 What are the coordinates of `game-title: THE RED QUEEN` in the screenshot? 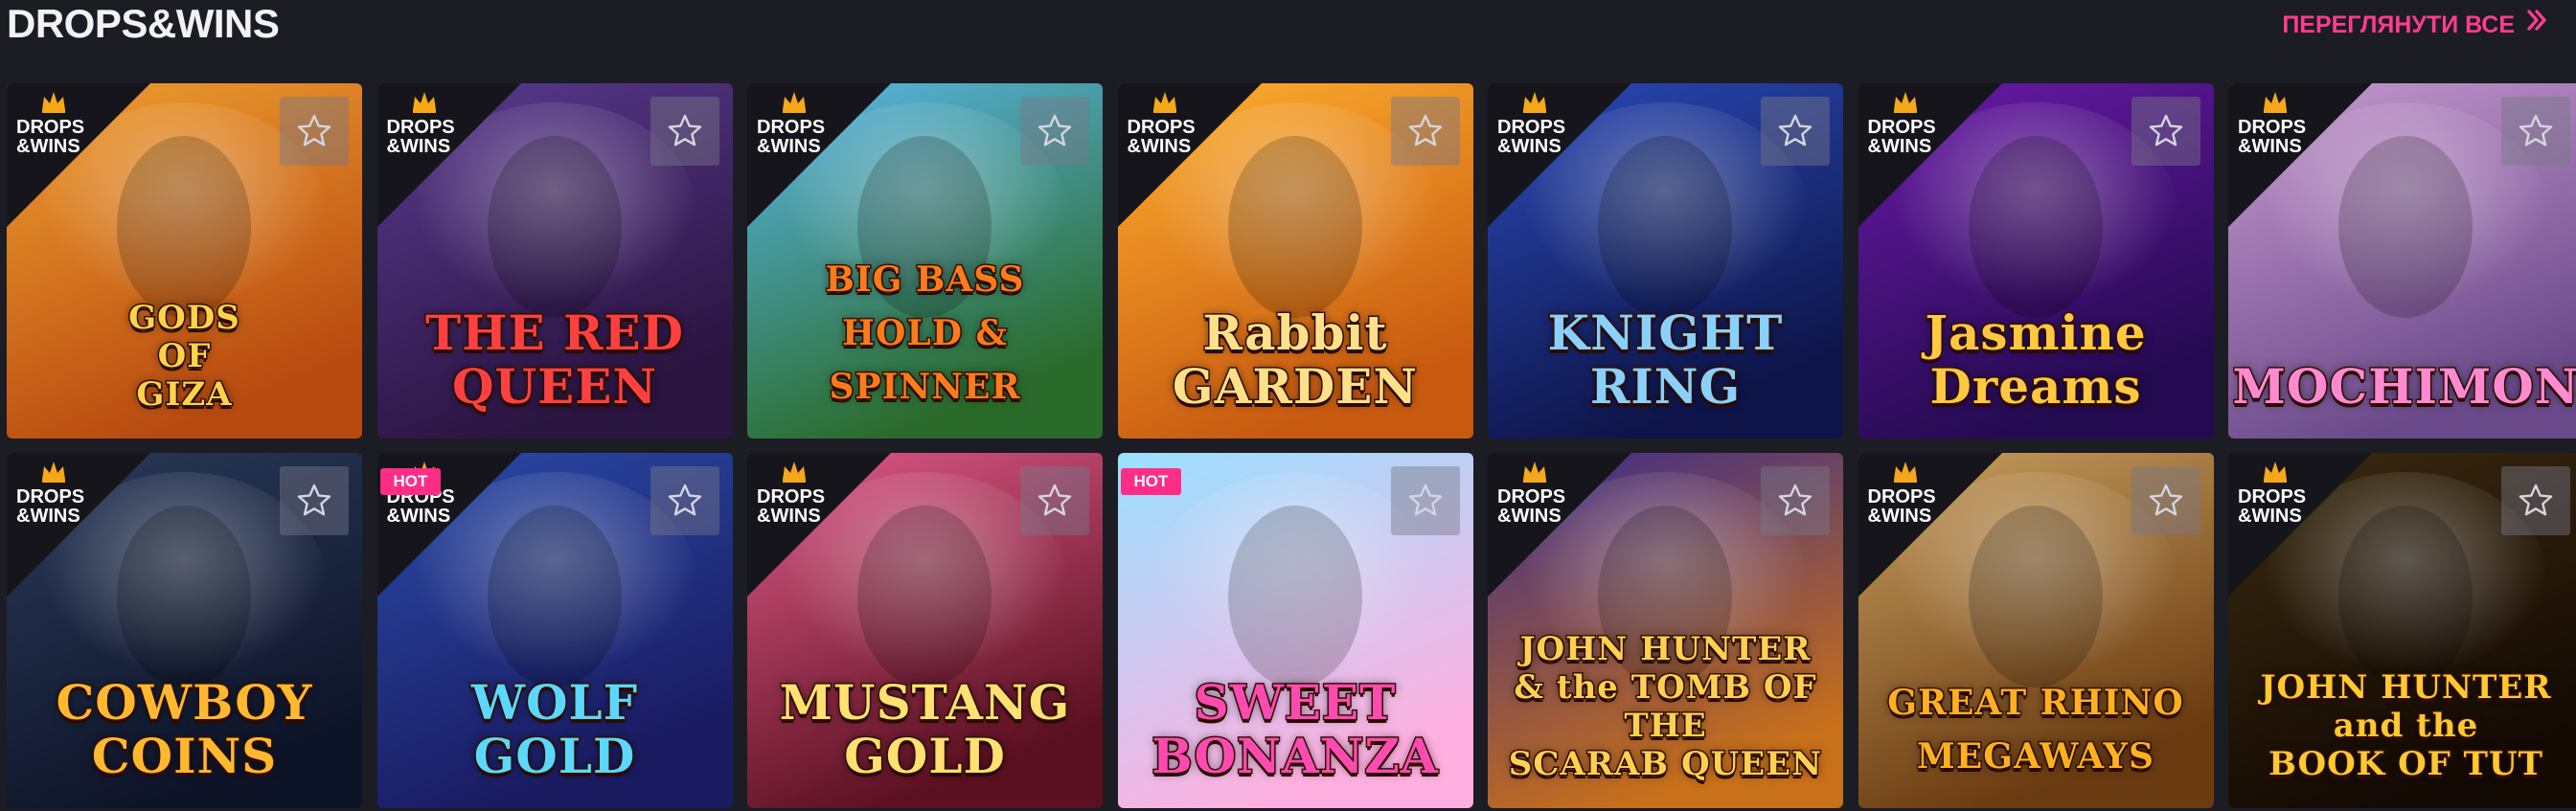 It's located at (554, 359).